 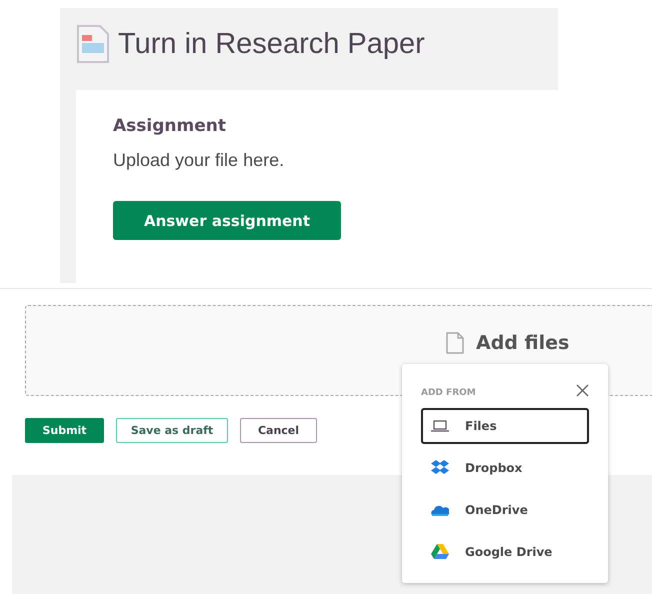 I want to click on card-heading: Assignment, so click(x=170, y=126).